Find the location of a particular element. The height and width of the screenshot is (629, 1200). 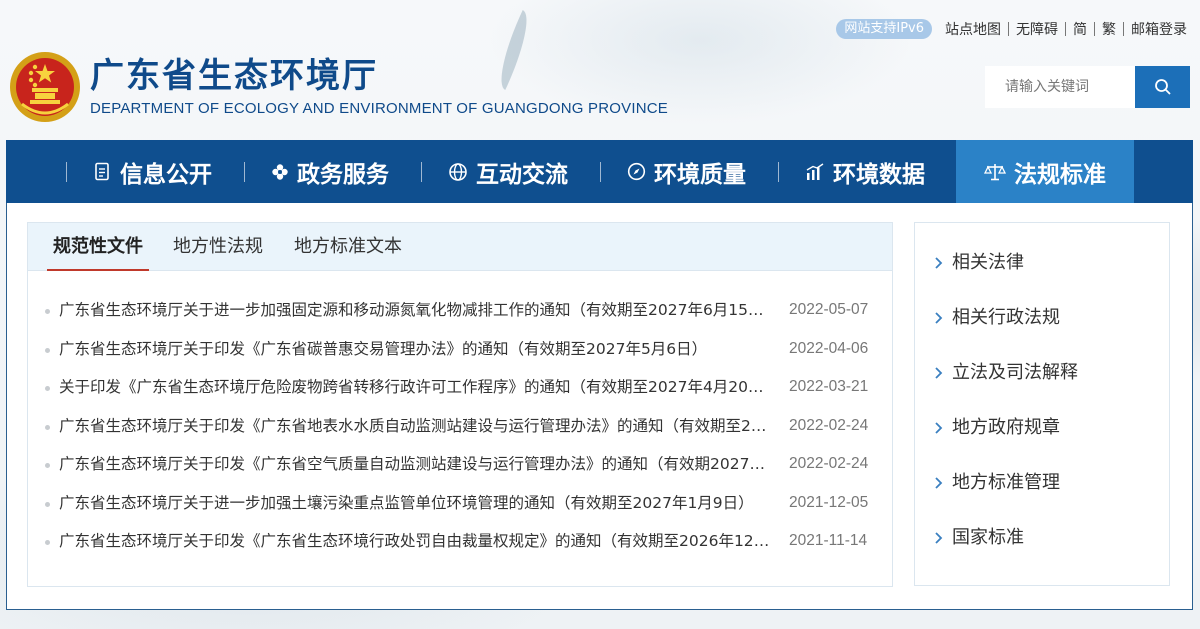

search-box is located at coordinates (1087, 87).